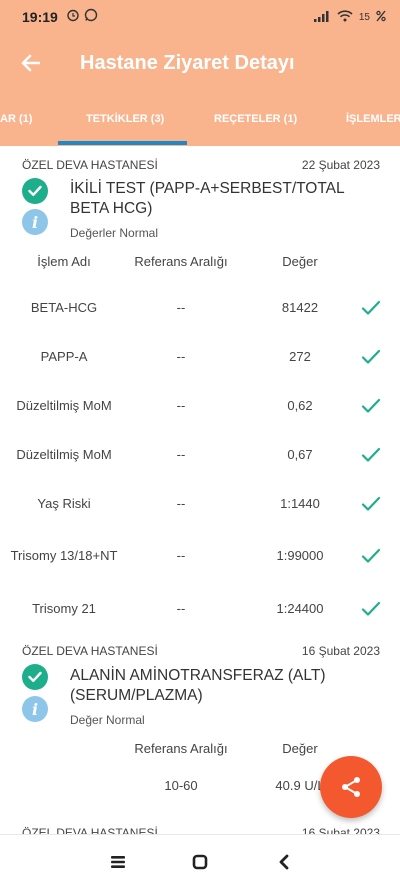  What do you see at coordinates (300, 608) in the screenshot?
I see `row-value: 1:24400` at bounding box center [300, 608].